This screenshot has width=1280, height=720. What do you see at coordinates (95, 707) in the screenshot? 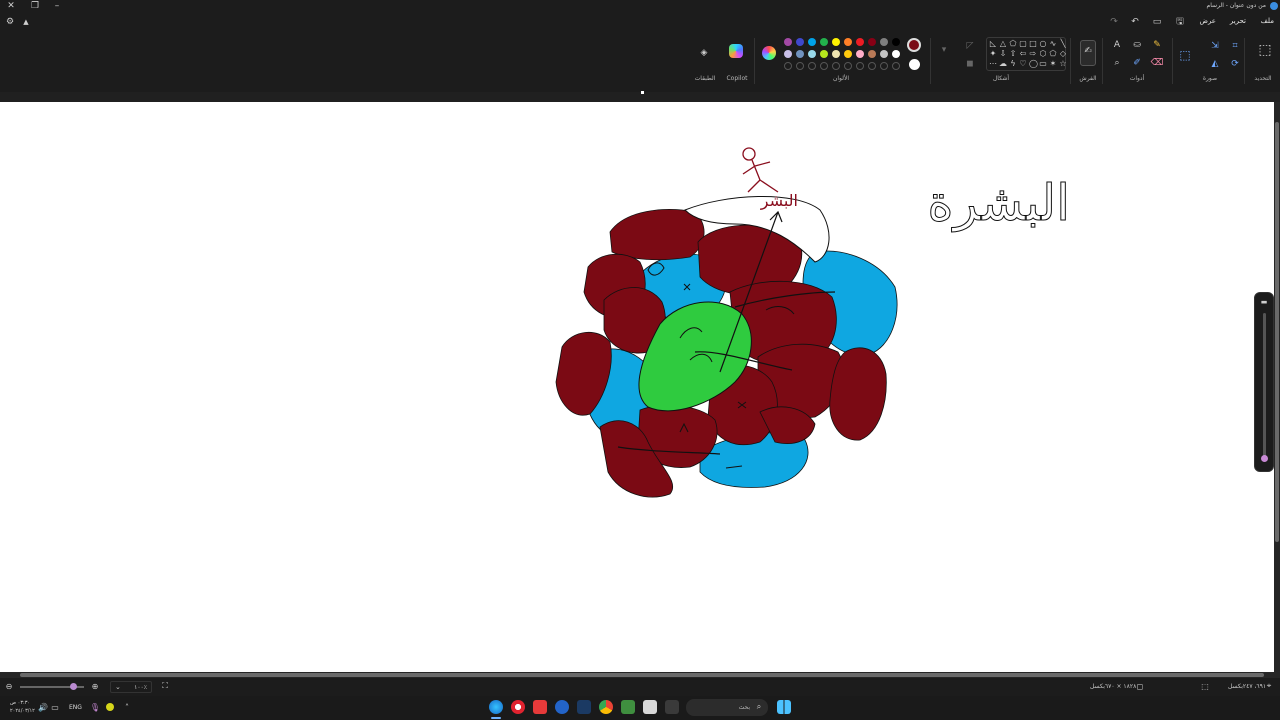
I see `microphone-icon: 🎙` at bounding box center [95, 707].